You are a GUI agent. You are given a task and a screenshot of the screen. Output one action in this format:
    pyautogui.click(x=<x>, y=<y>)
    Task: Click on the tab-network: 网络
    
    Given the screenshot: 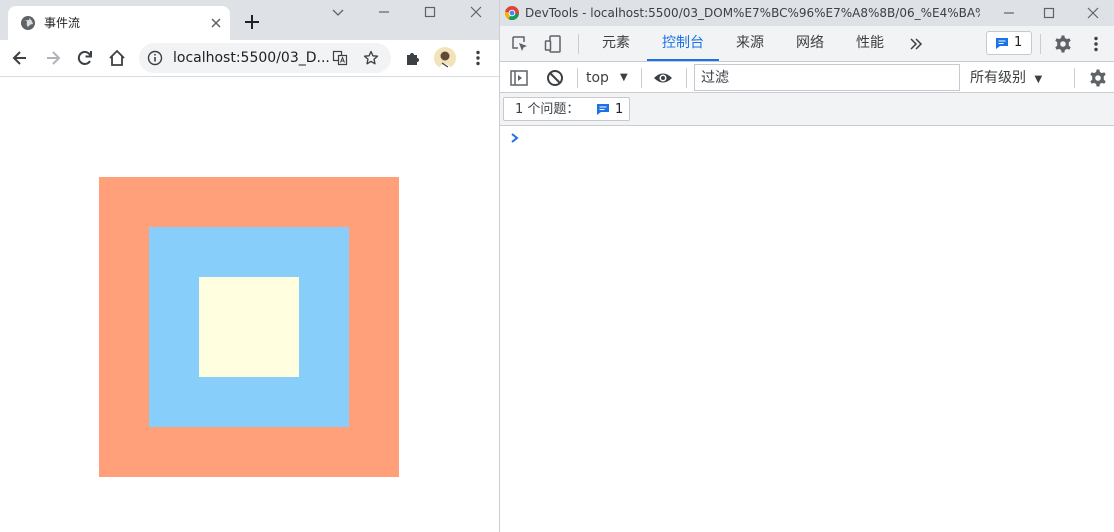 What is the action you would take?
    pyautogui.click(x=810, y=43)
    